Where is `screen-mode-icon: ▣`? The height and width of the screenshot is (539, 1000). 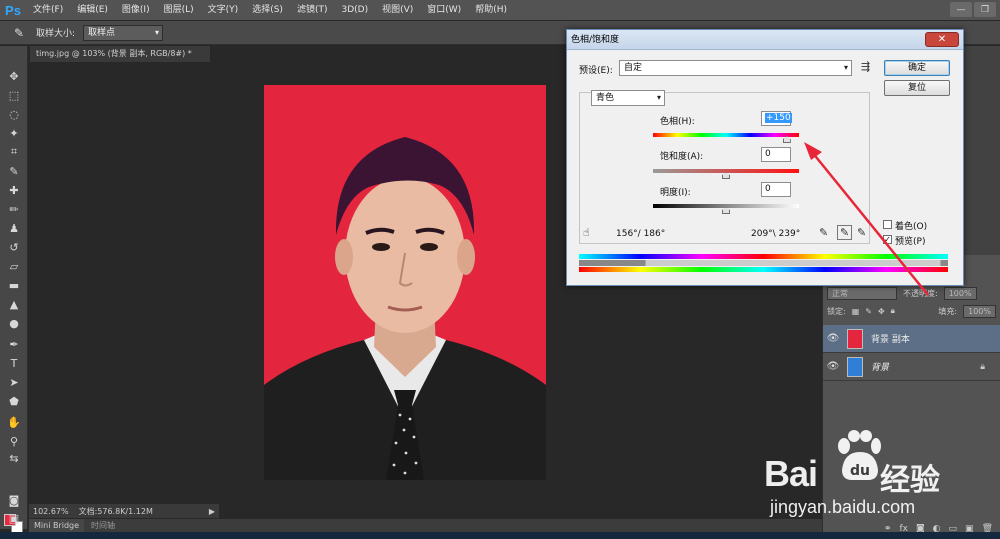 screen-mode-icon: ▣ is located at coordinates (14, 518).